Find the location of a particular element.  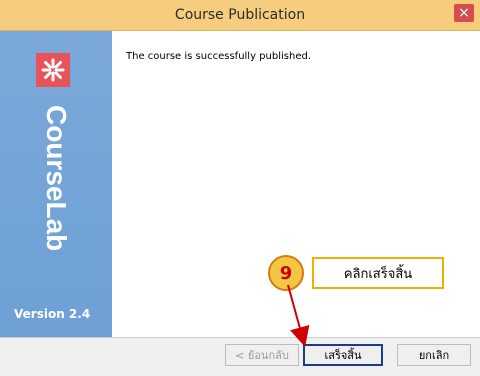

step-number: 9 is located at coordinates (286, 273).